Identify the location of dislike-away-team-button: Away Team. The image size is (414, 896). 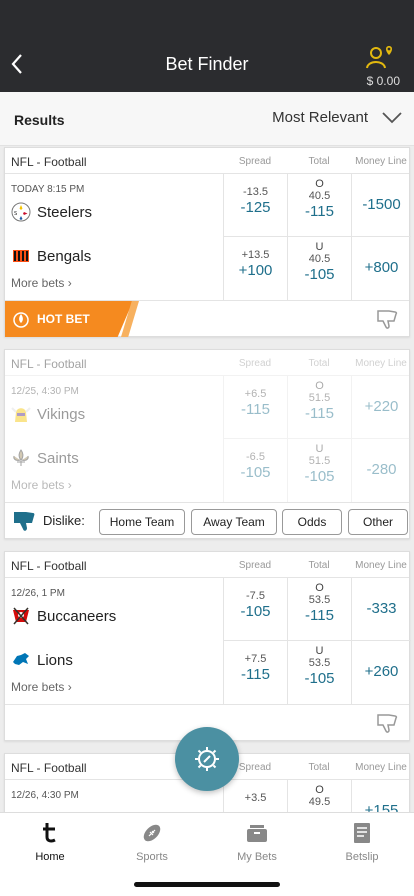
(234, 522).